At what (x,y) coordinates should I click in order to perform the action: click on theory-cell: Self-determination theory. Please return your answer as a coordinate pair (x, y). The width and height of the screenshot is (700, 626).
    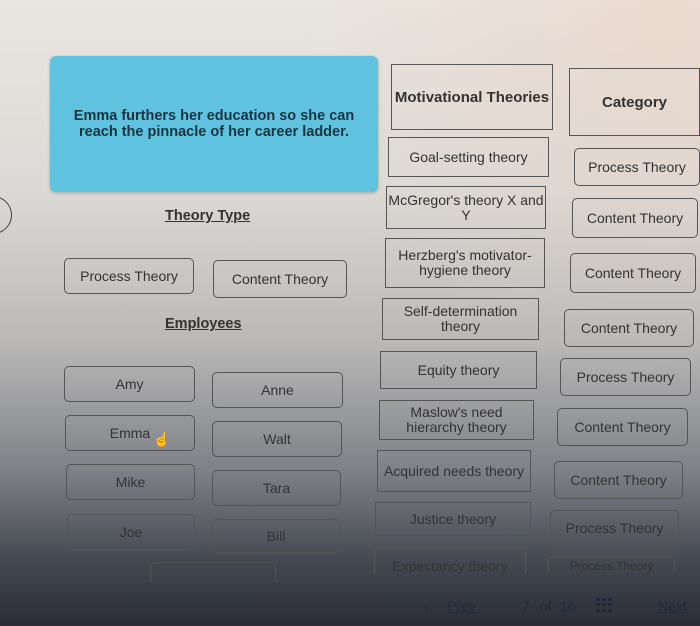
    Looking at the image, I should click on (460, 319).